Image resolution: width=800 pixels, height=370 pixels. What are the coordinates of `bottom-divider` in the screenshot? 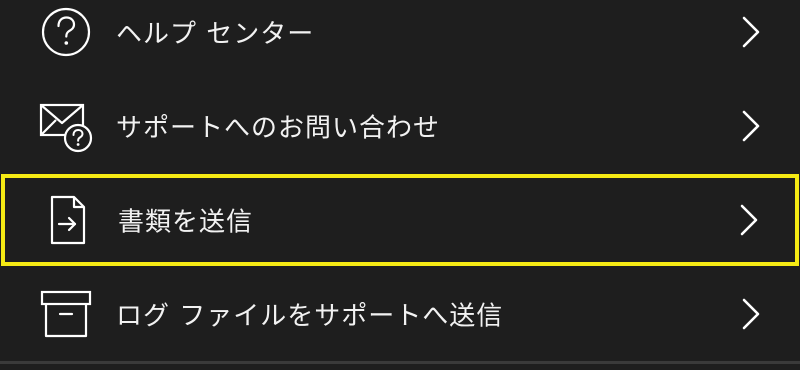 It's located at (400, 362).